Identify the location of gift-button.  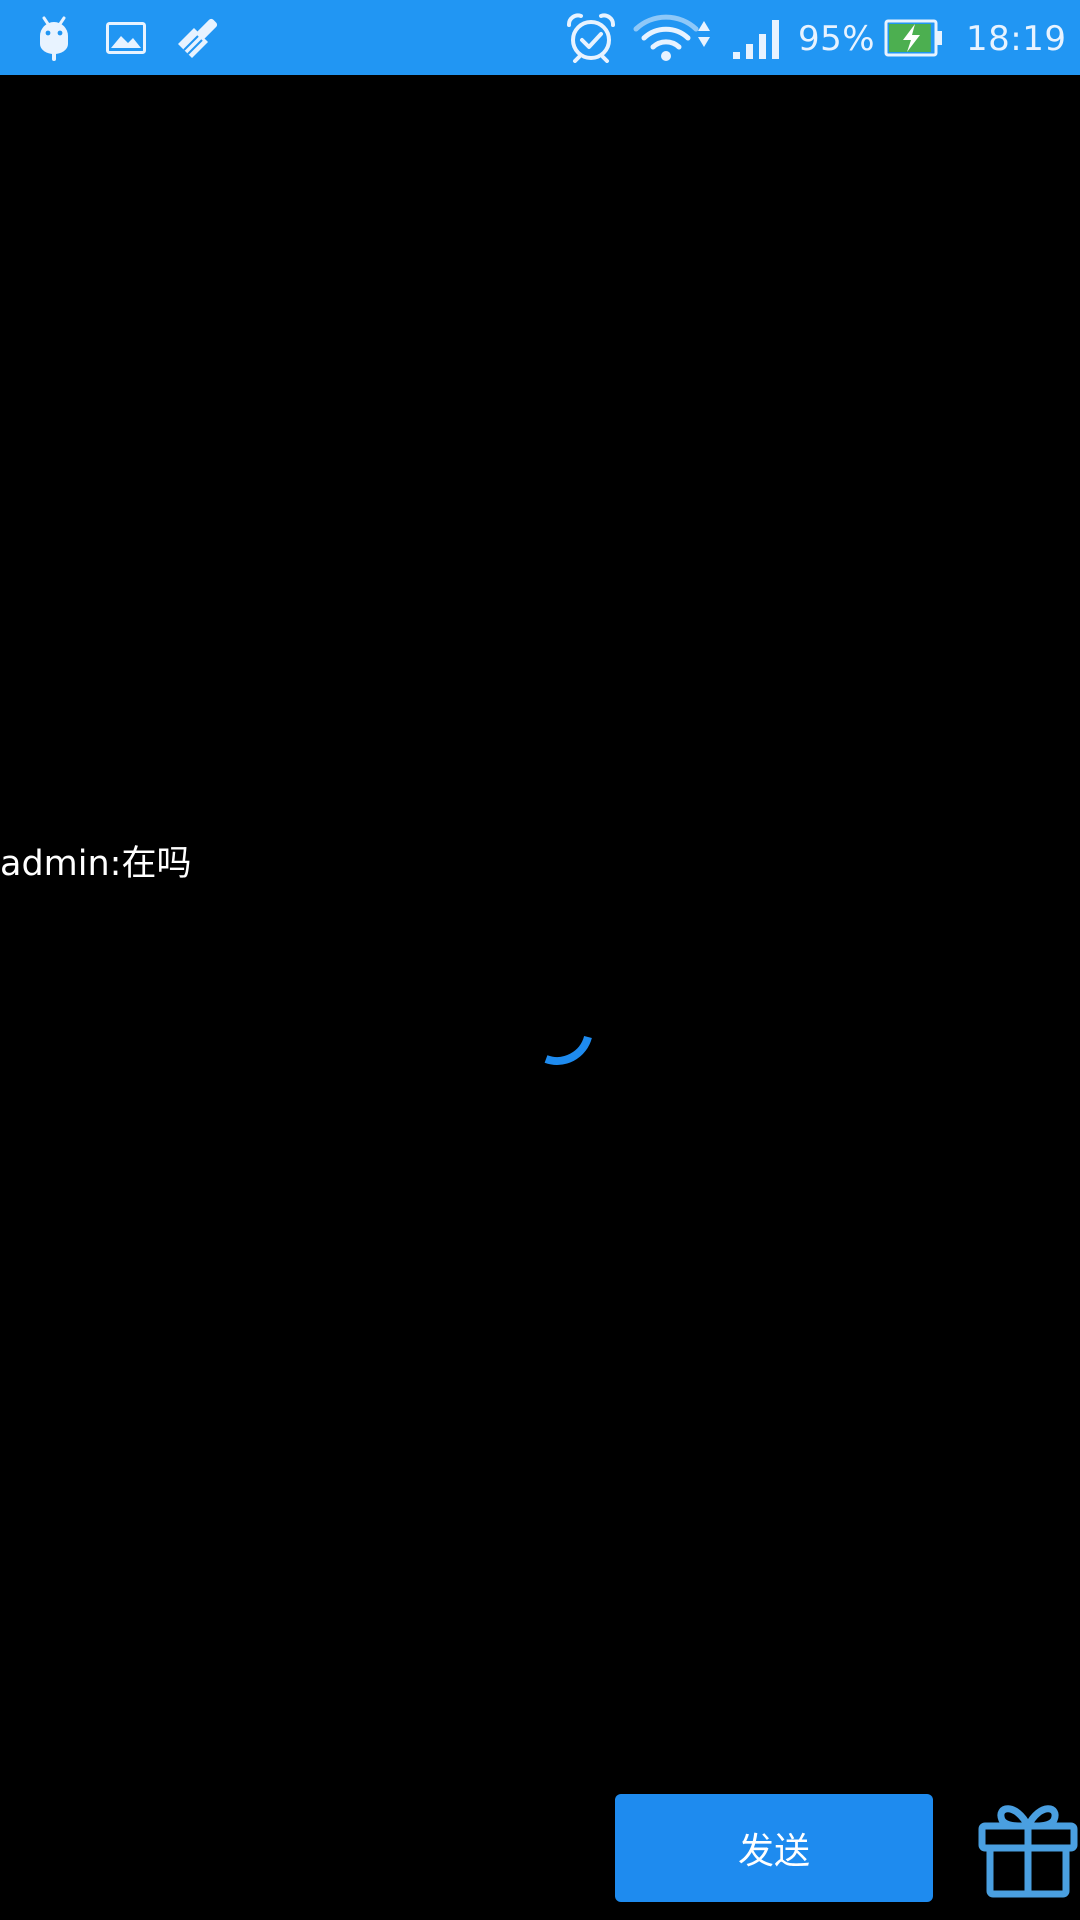
(1028, 1848).